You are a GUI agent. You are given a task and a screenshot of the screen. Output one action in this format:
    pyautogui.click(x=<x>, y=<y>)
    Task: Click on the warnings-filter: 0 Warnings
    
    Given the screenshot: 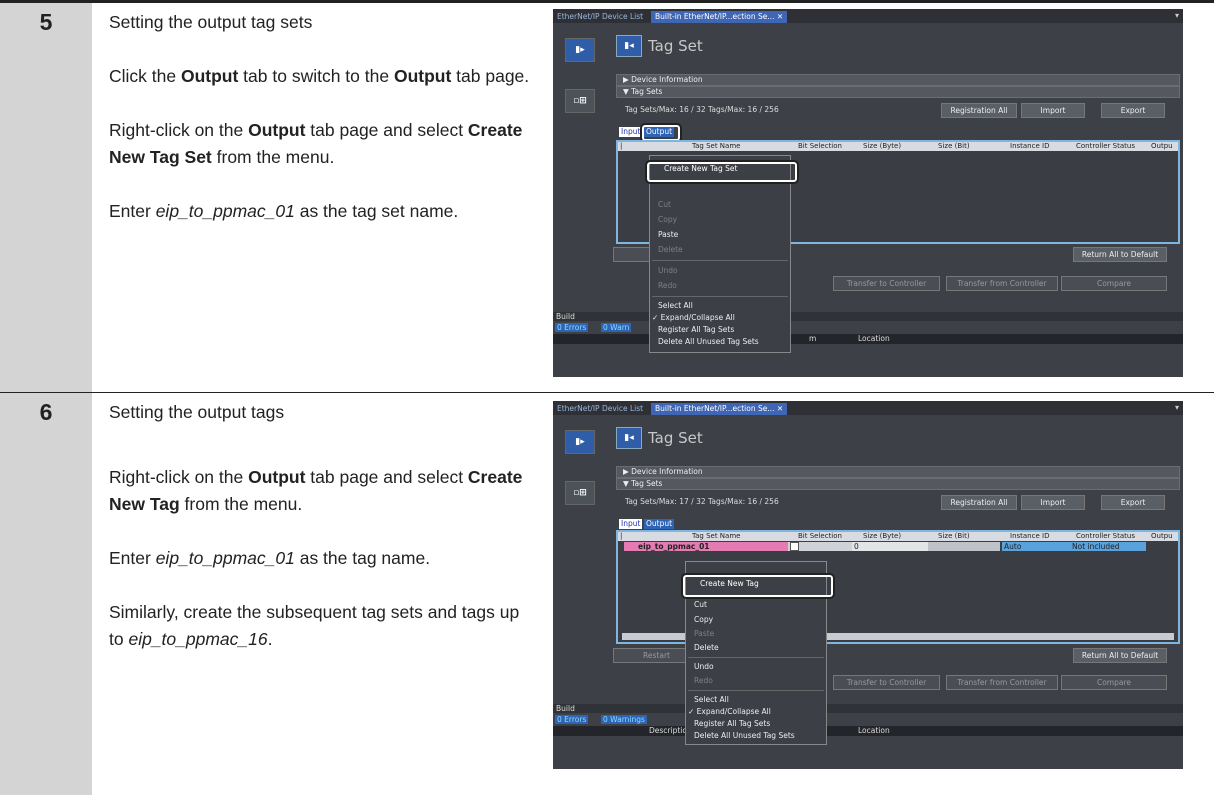 What is the action you would take?
    pyautogui.click(x=624, y=719)
    